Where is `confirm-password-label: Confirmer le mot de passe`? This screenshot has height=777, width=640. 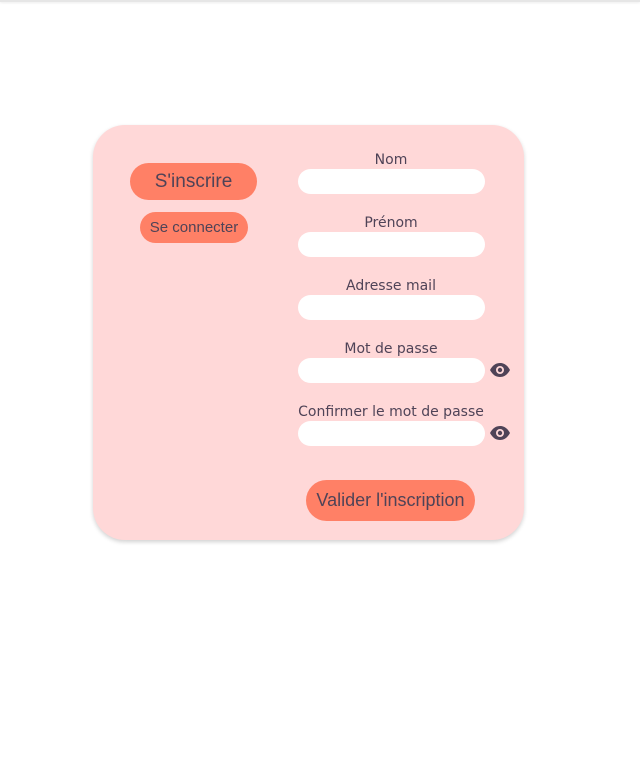
confirm-password-label: Confirmer le mot de passe is located at coordinates (391, 412).